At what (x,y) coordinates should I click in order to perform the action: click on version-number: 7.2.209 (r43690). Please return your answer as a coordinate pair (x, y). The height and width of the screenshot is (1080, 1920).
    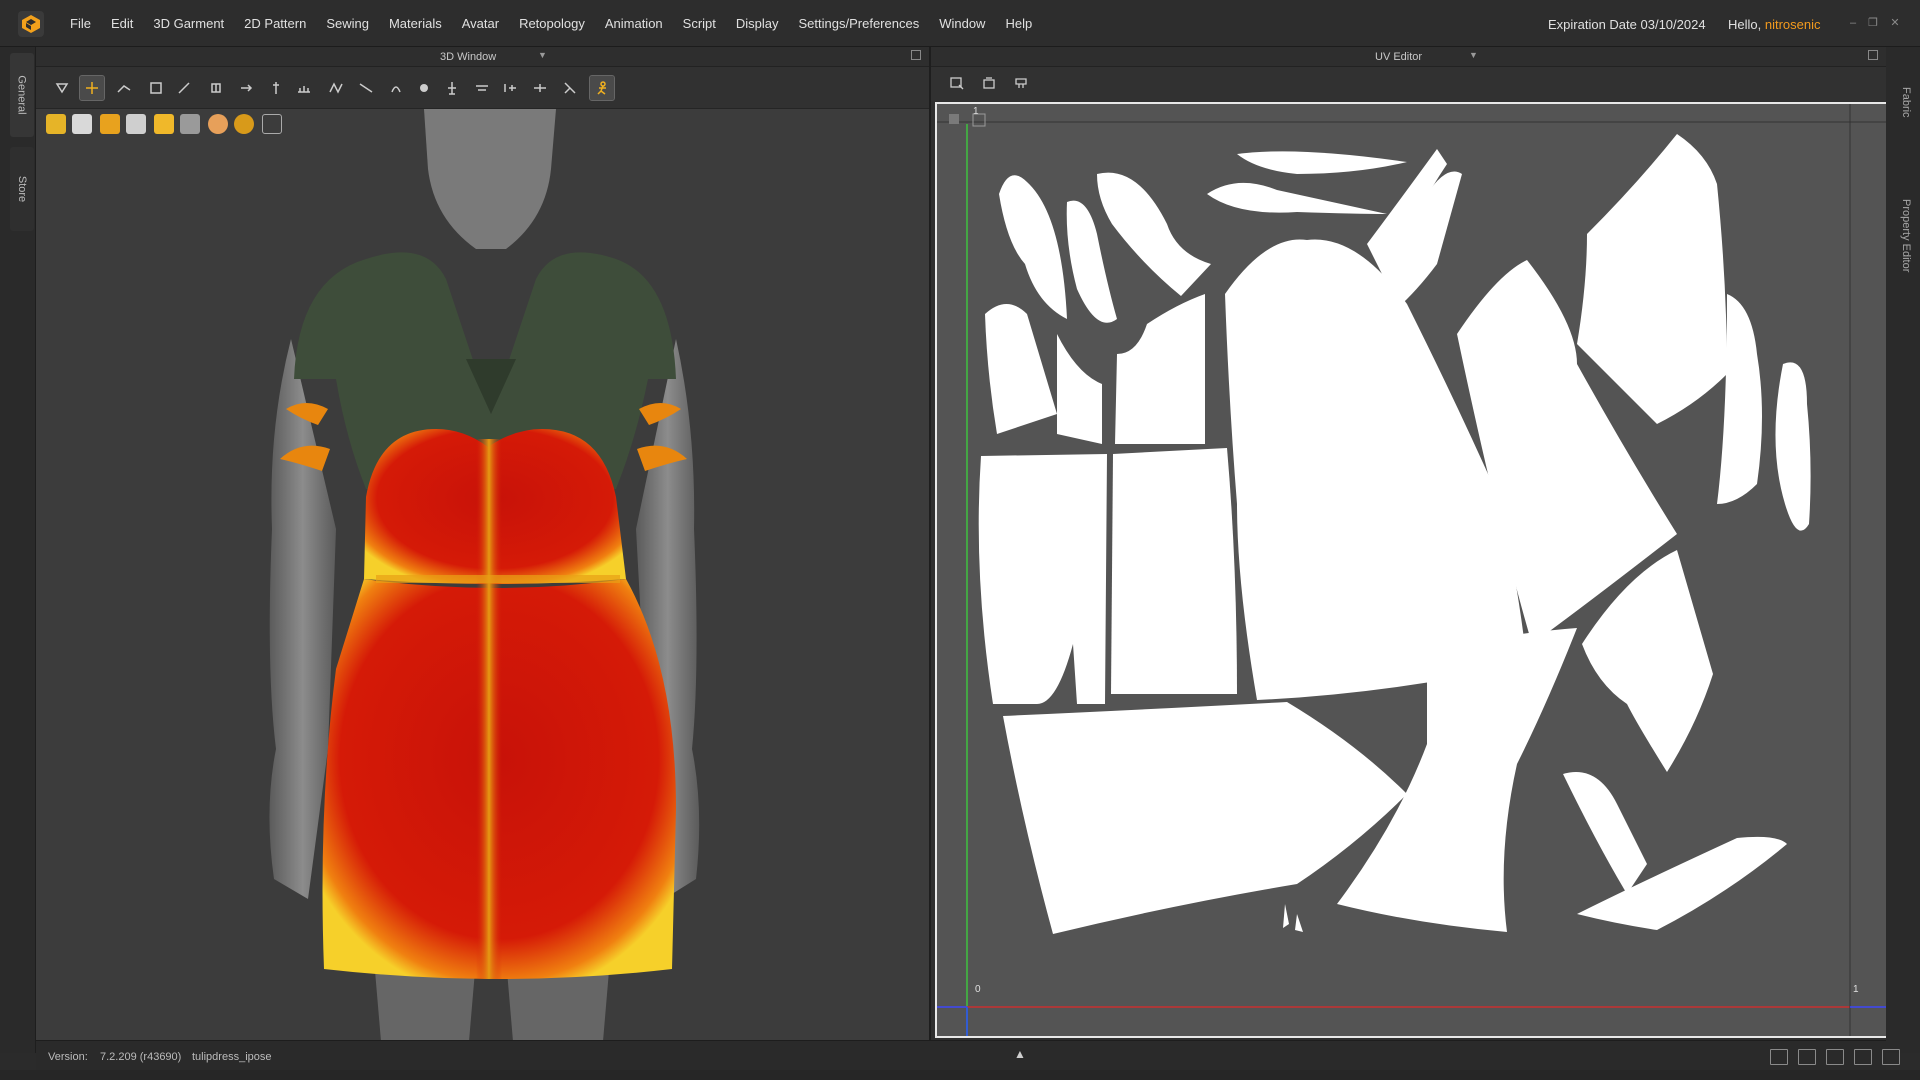
    Looking at the image, I should click on (141, 1057).